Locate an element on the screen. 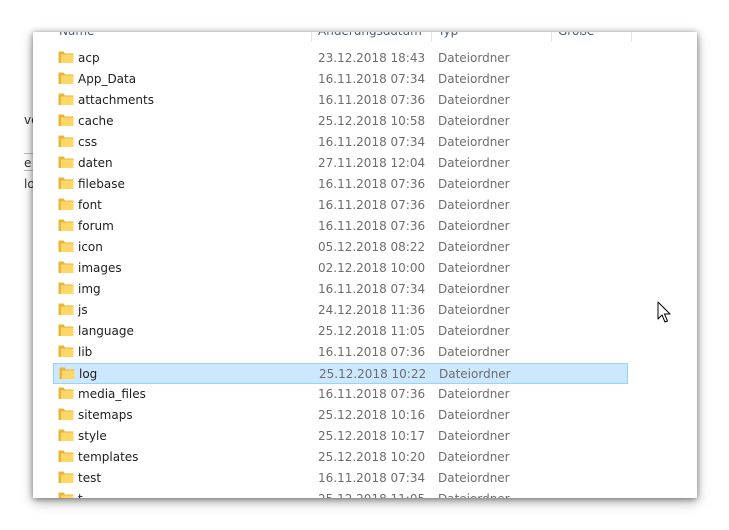 Image resolution: width=729 pixels, height=530 pixels. file-name: sitemaps is located at coordinates (105, 415).